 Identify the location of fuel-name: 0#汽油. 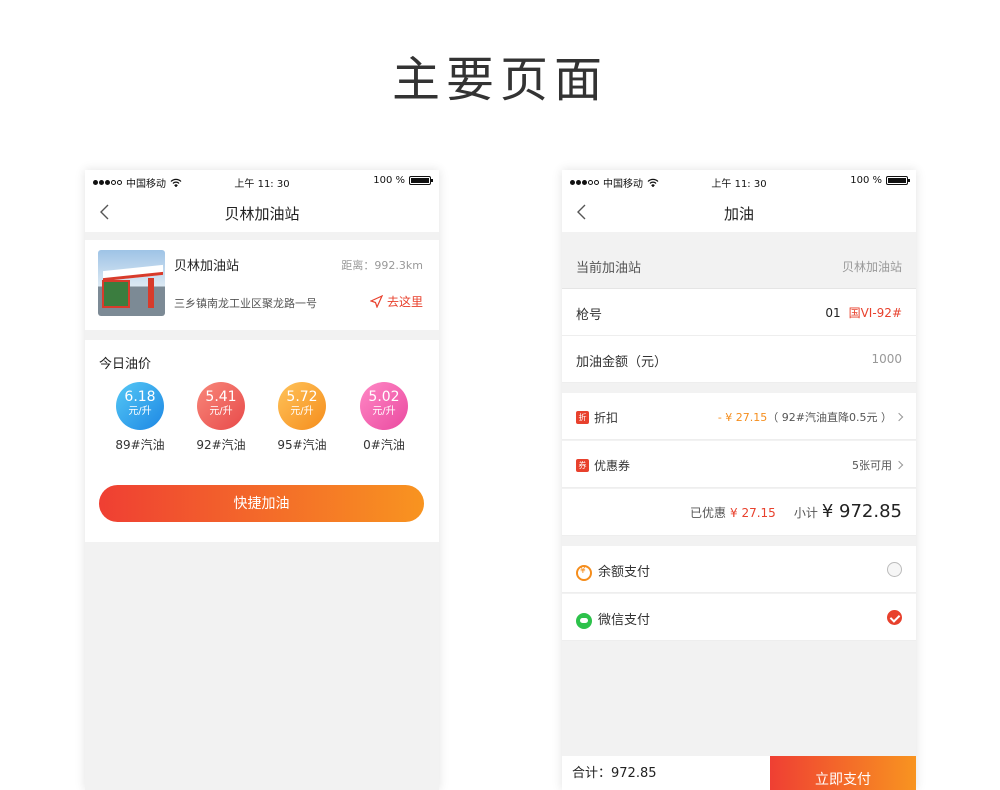
(384, 445).